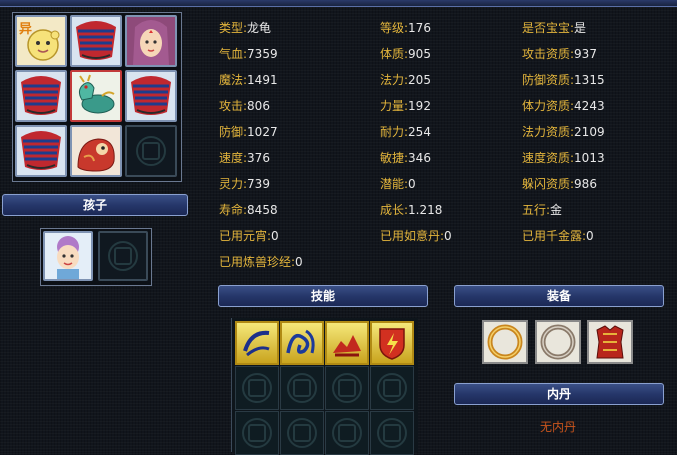 The height and width of the screenshot is (455, 677). I want to click on inner-core-header: 内丹, so click(559, 394).